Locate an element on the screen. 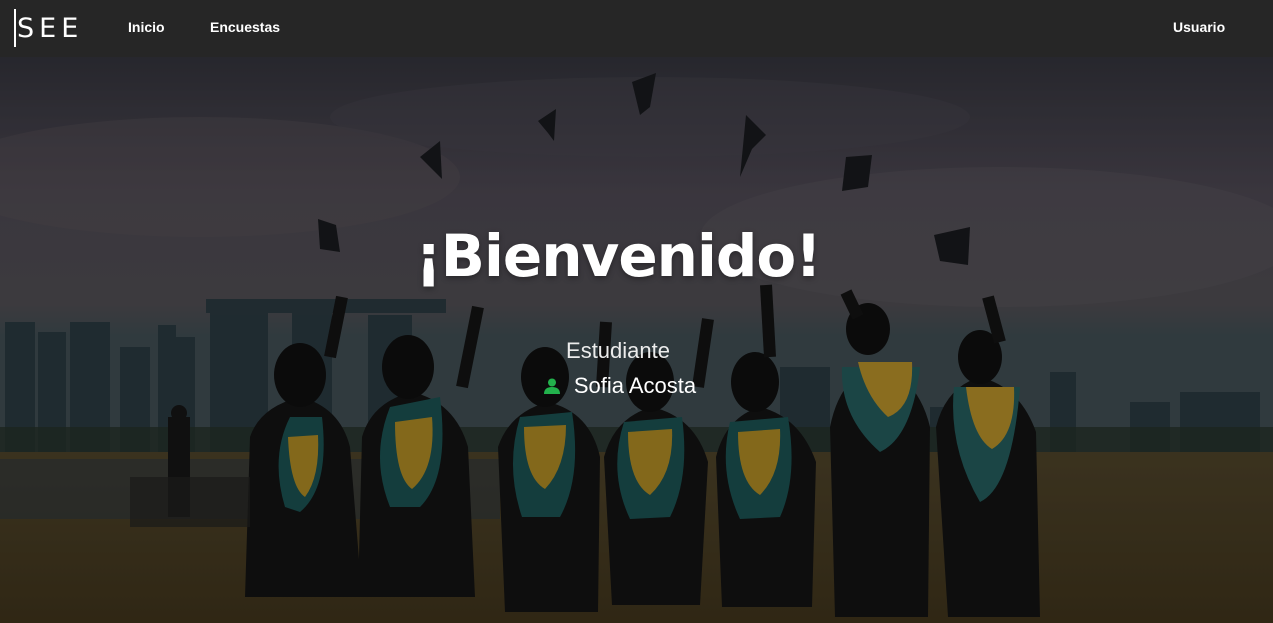 The image size is (1273, 623). nav-link-encuestas: Encuestas is located at coordinates (245, 27).